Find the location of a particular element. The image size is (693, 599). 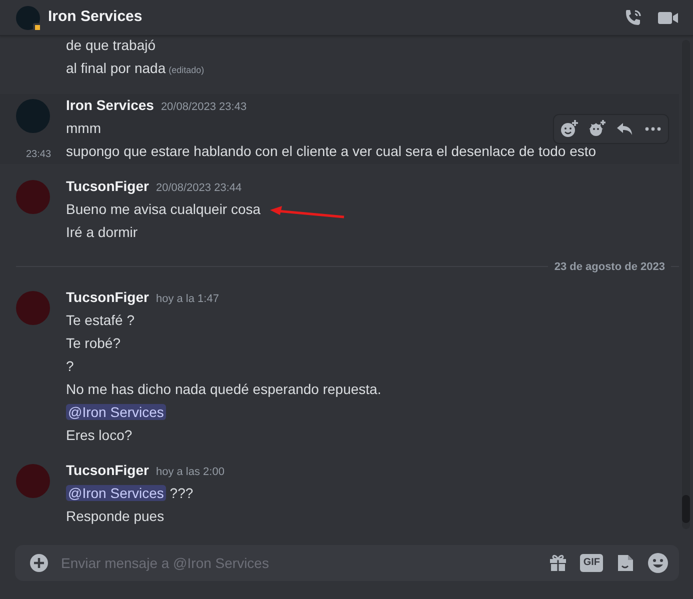

message-text: ? is located at coordinates (70, 366).